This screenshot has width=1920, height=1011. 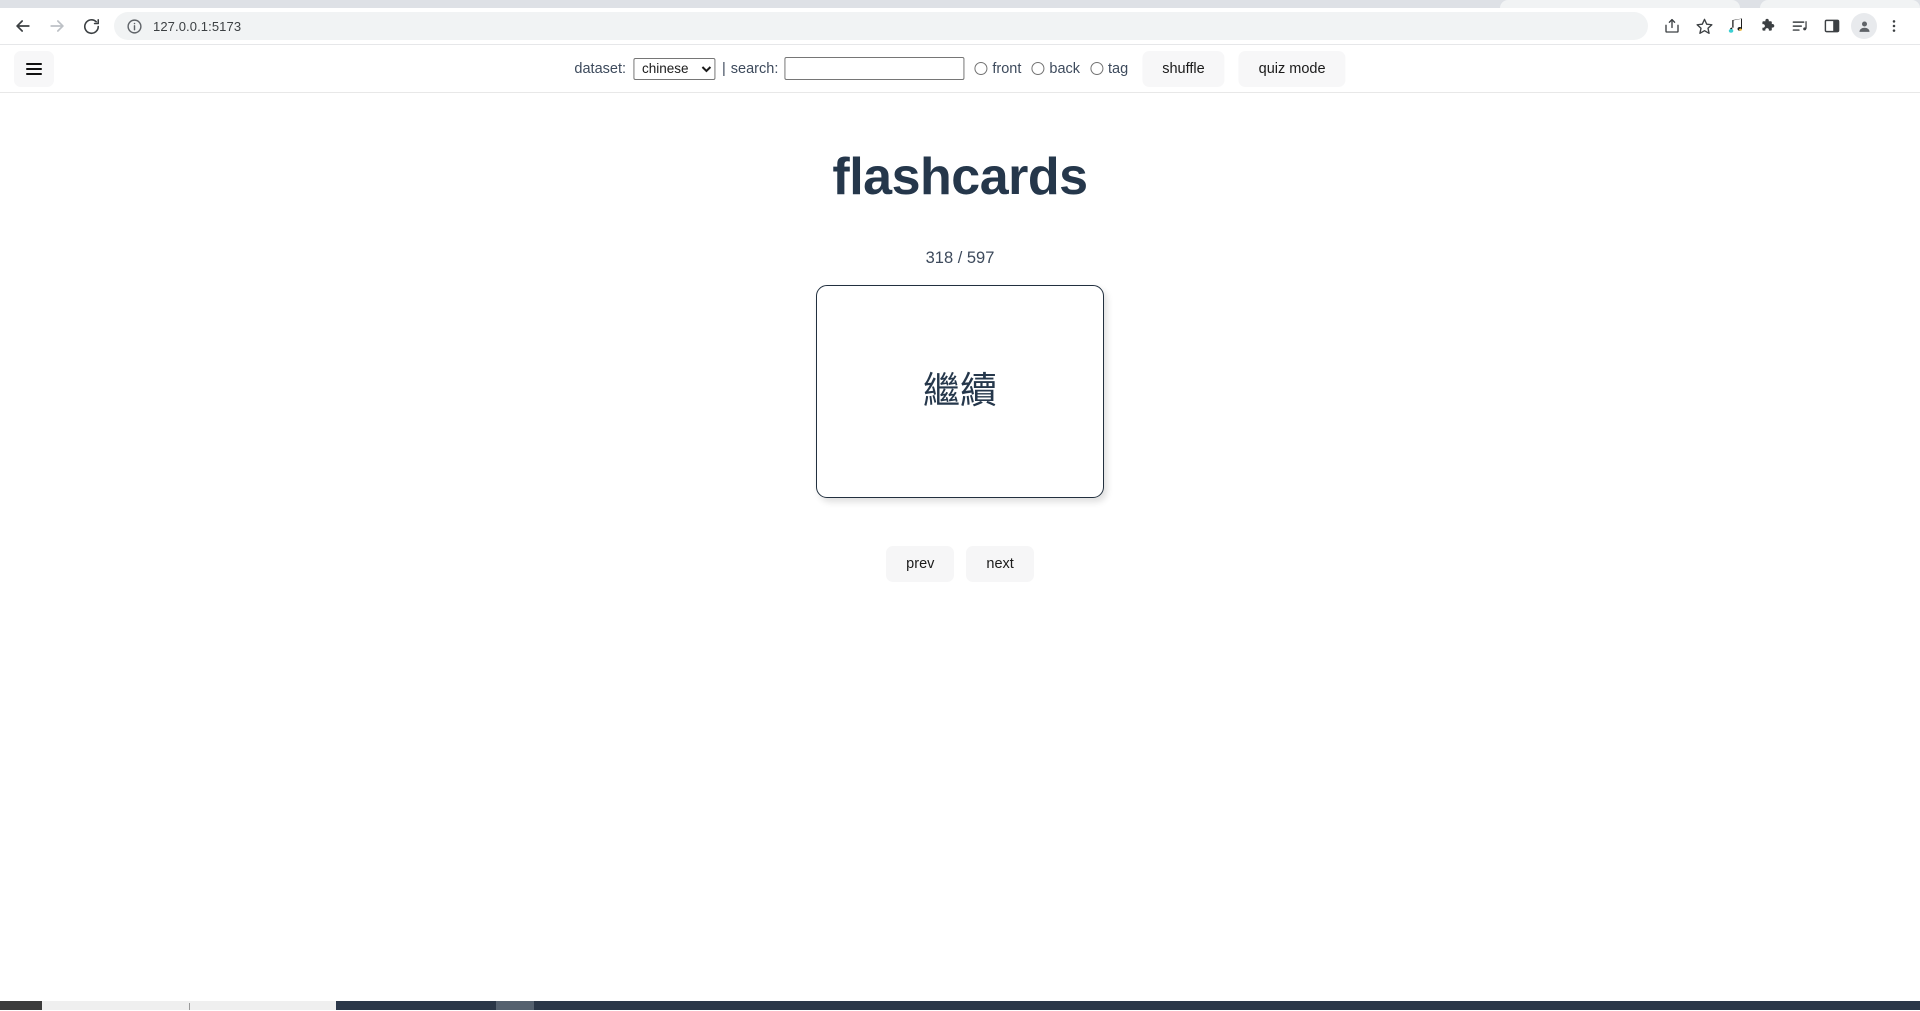 What do you see at coordinates (23, 26) in the screenshot?
I see `back-icon` at bounding box center [23, 26].